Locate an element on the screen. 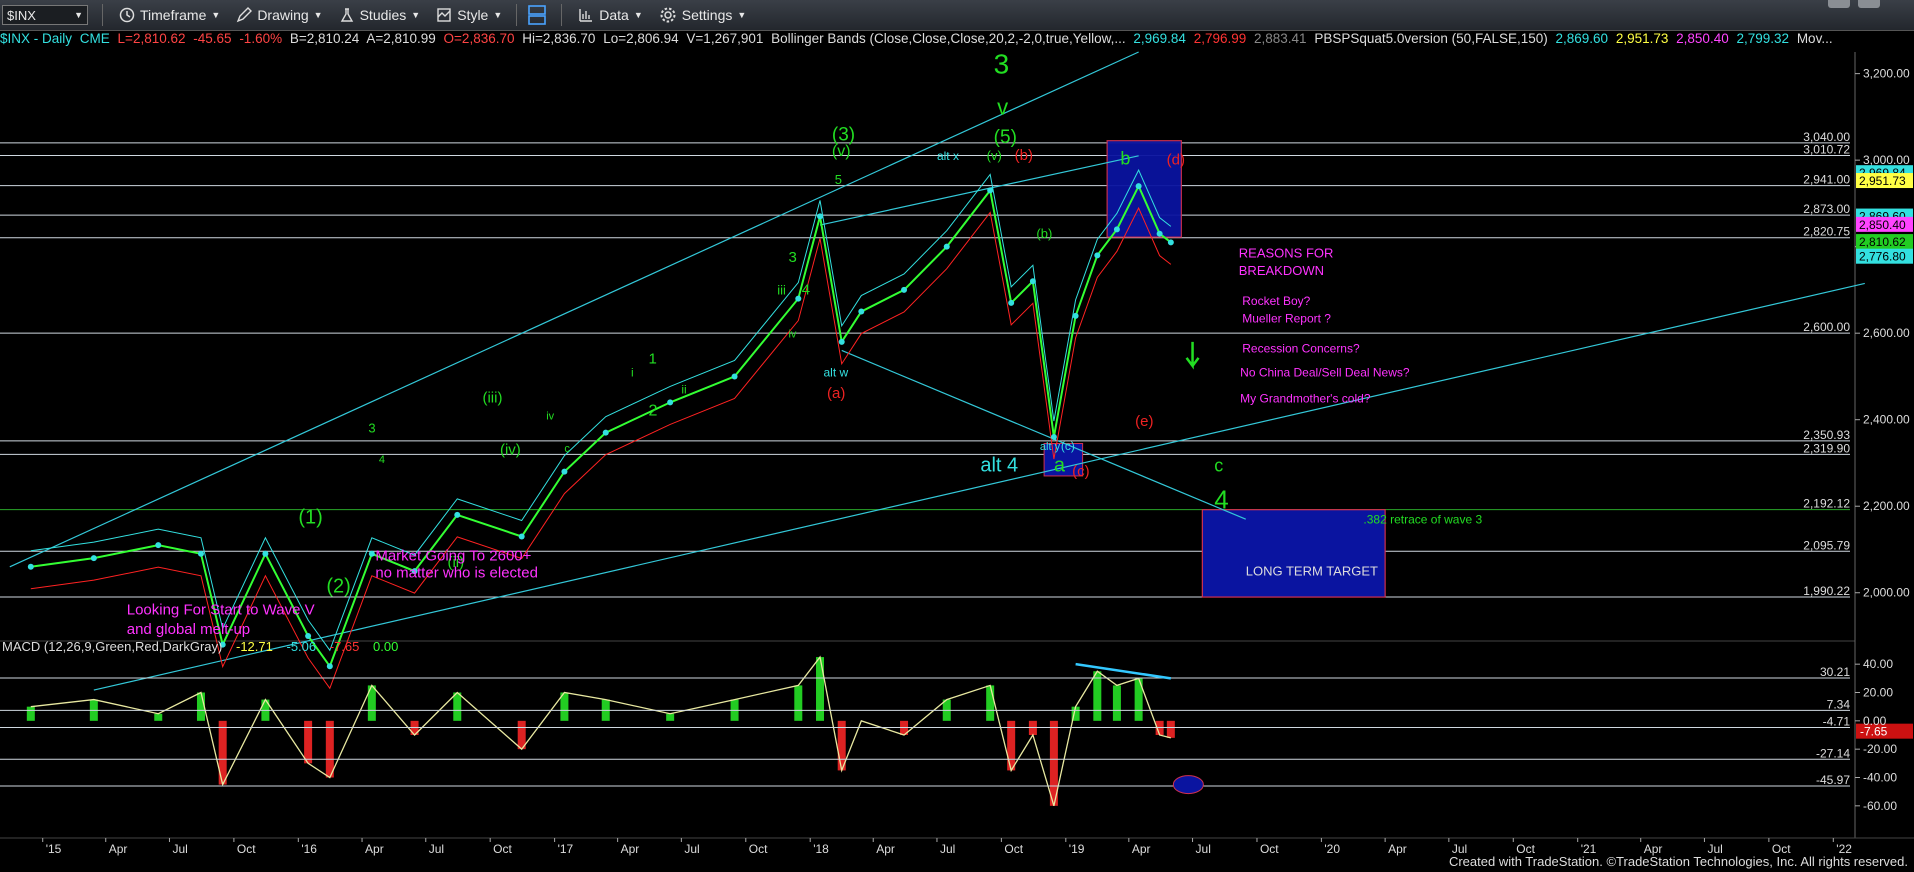 This screenshot has width=1914, height=872. wave-annotation: (1) is located at coordinates (310, 518).